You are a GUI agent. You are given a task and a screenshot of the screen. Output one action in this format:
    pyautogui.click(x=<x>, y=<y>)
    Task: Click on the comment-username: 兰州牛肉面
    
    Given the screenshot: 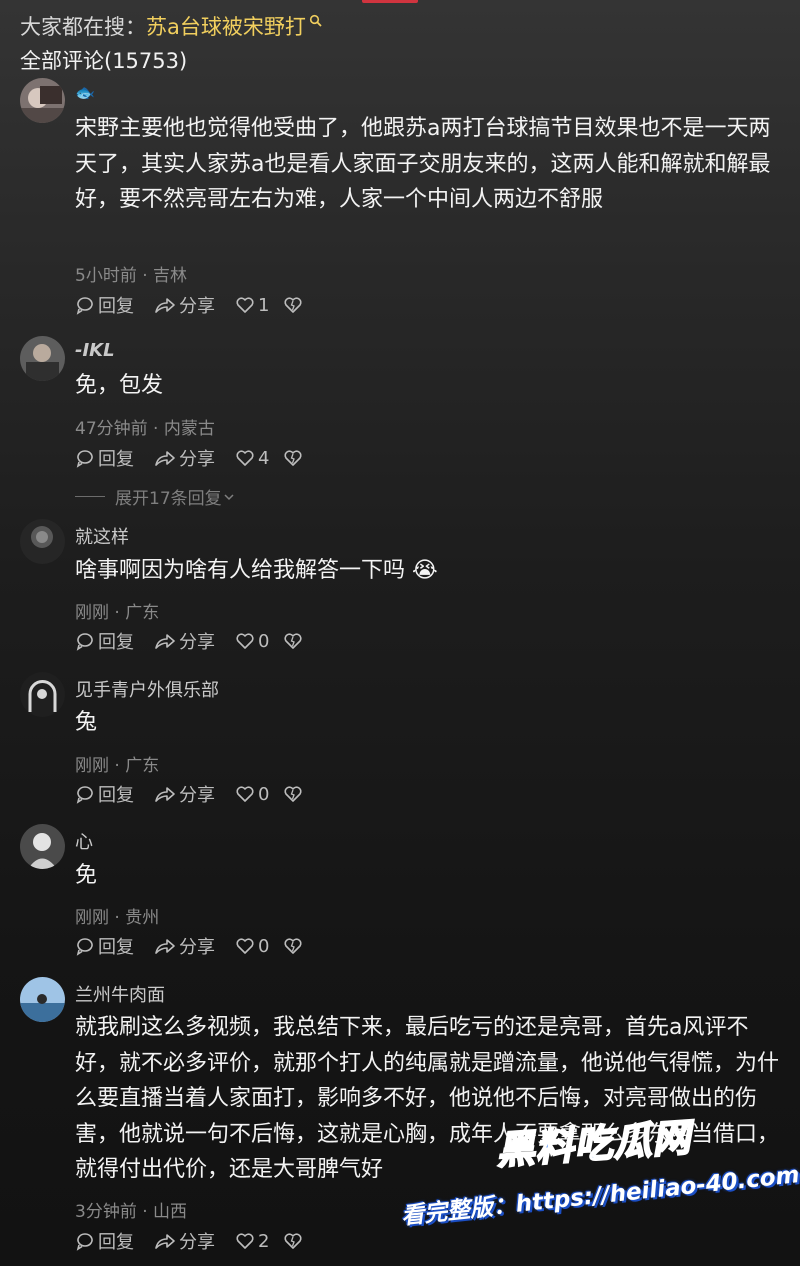 What is the action you would take?
    pyautogui.click(x=120, y=994)
    